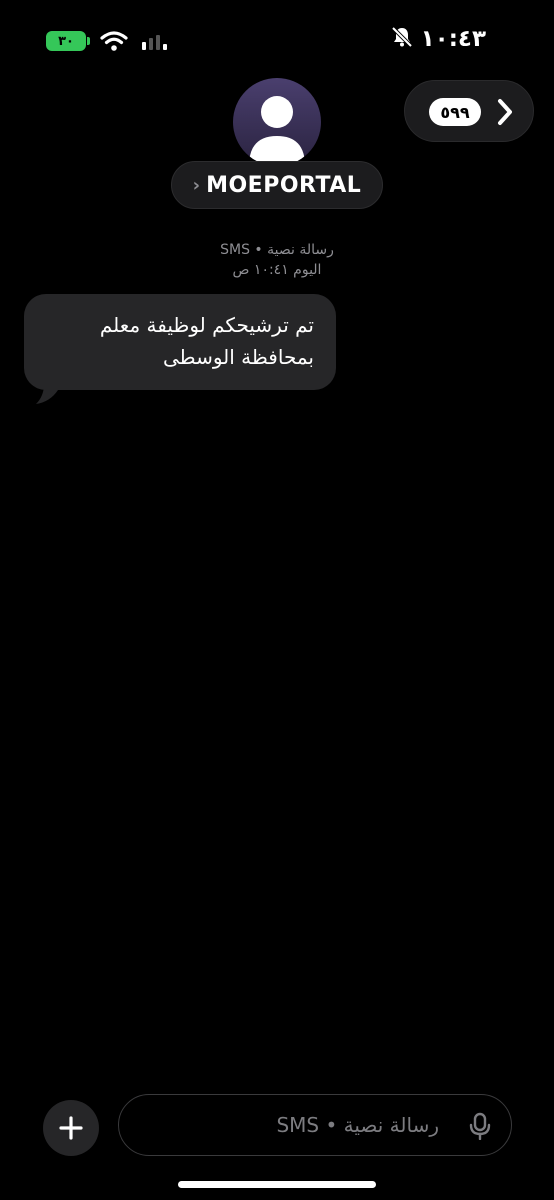  I want to click on contact-name: MOEPORTAL, so click(284, 185).